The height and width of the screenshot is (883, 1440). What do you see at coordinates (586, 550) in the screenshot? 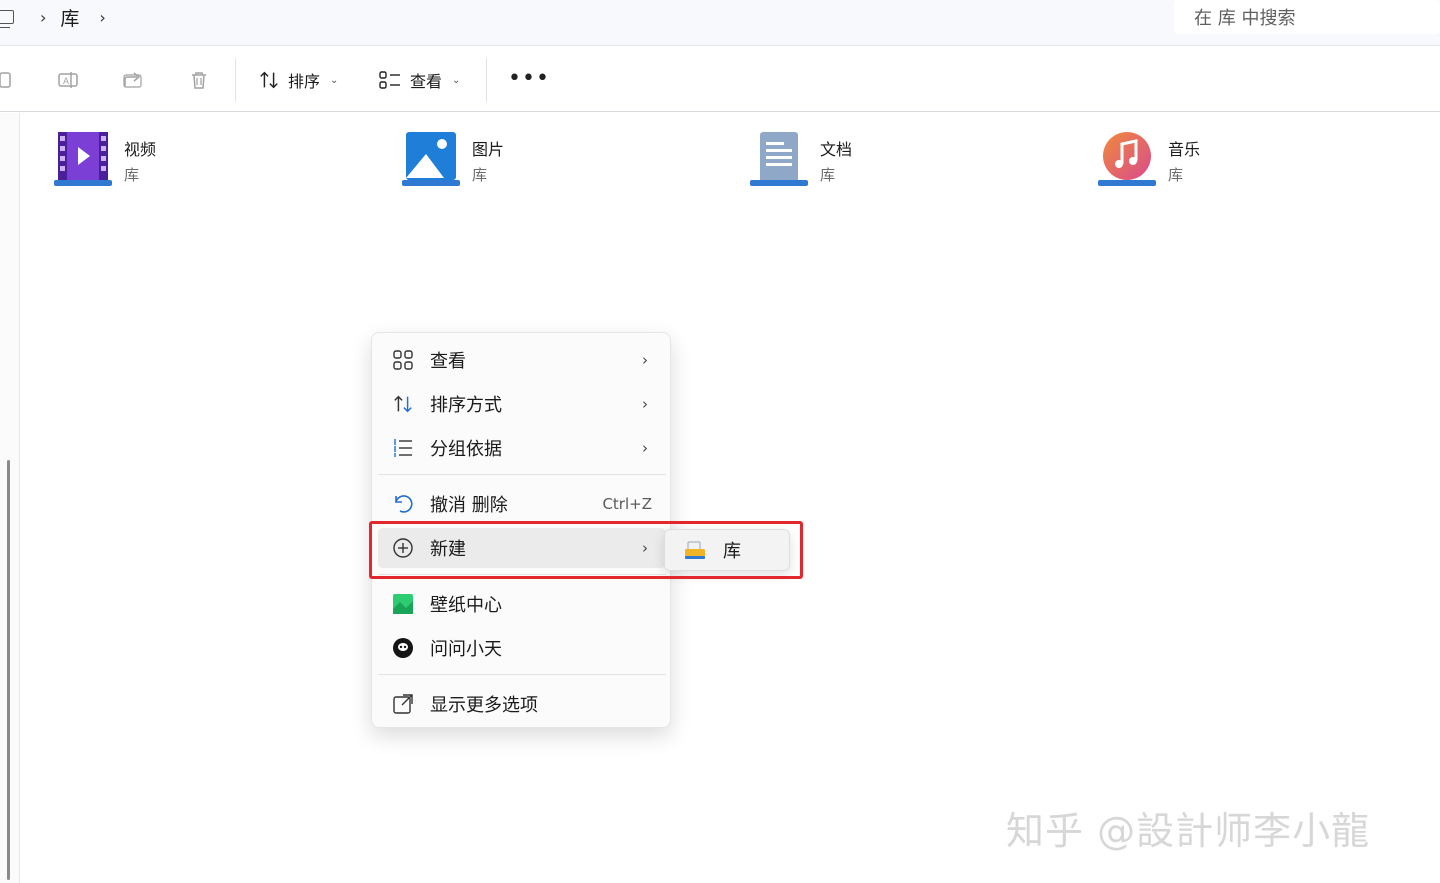
I see `highlight-annotation` at bounding box center [586, 550].